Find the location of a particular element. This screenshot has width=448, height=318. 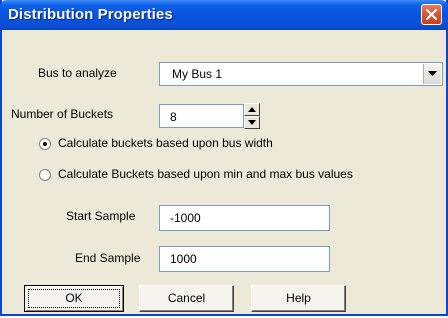

end-sample-input: 1000 is located at coordinates (244, 259).